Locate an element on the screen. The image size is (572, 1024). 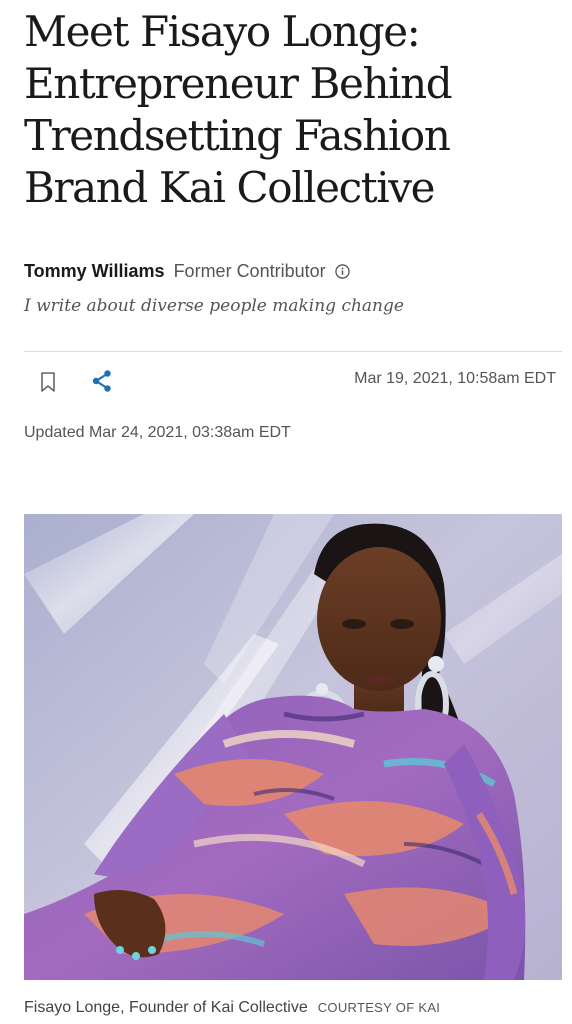
updated-date: Updated Mar 24, 2021, 03:38am EDT is located at coordinates (157, 432).